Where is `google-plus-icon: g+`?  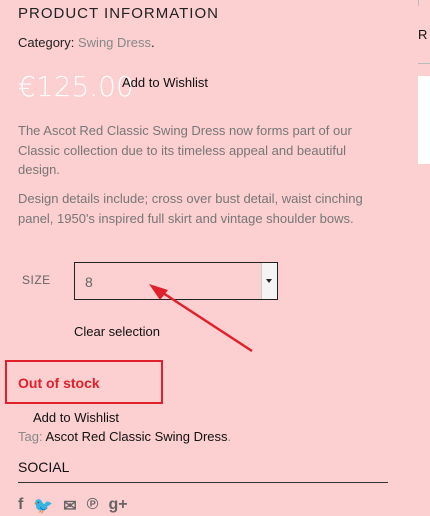 google-plus-icon: g+ is located at coordinates (117, 506).